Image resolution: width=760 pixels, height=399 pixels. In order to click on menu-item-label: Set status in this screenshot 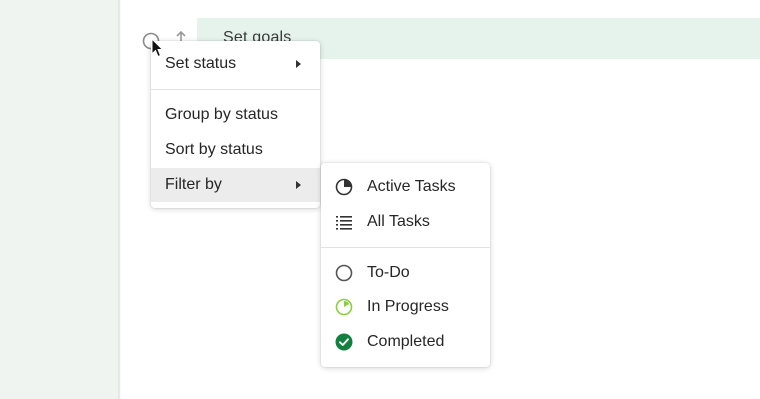, I will do `click(201, 63)`.